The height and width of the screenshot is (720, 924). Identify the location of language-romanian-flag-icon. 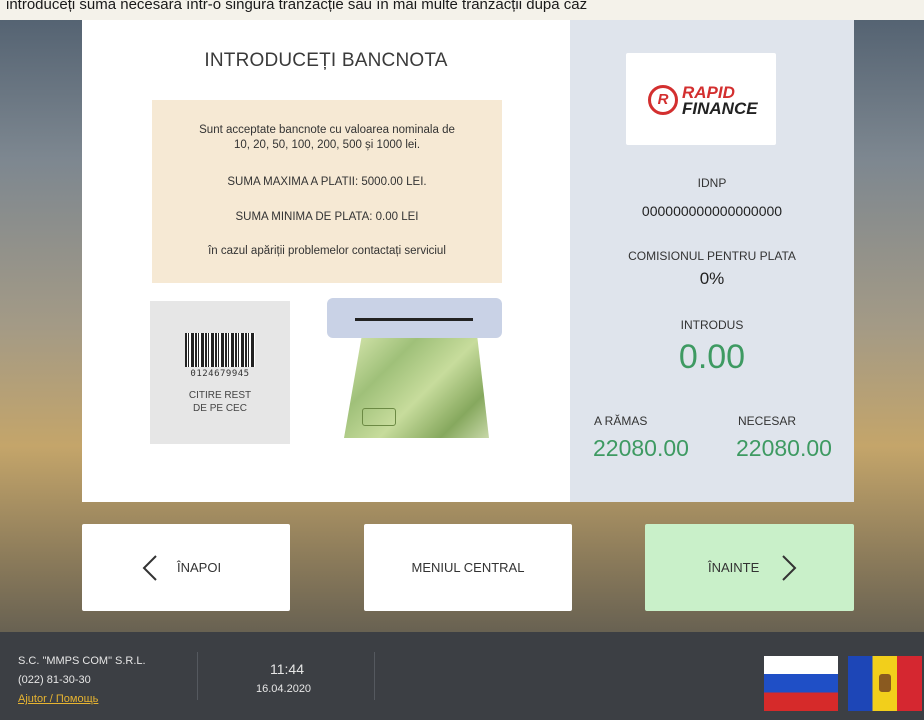
(885, 683).